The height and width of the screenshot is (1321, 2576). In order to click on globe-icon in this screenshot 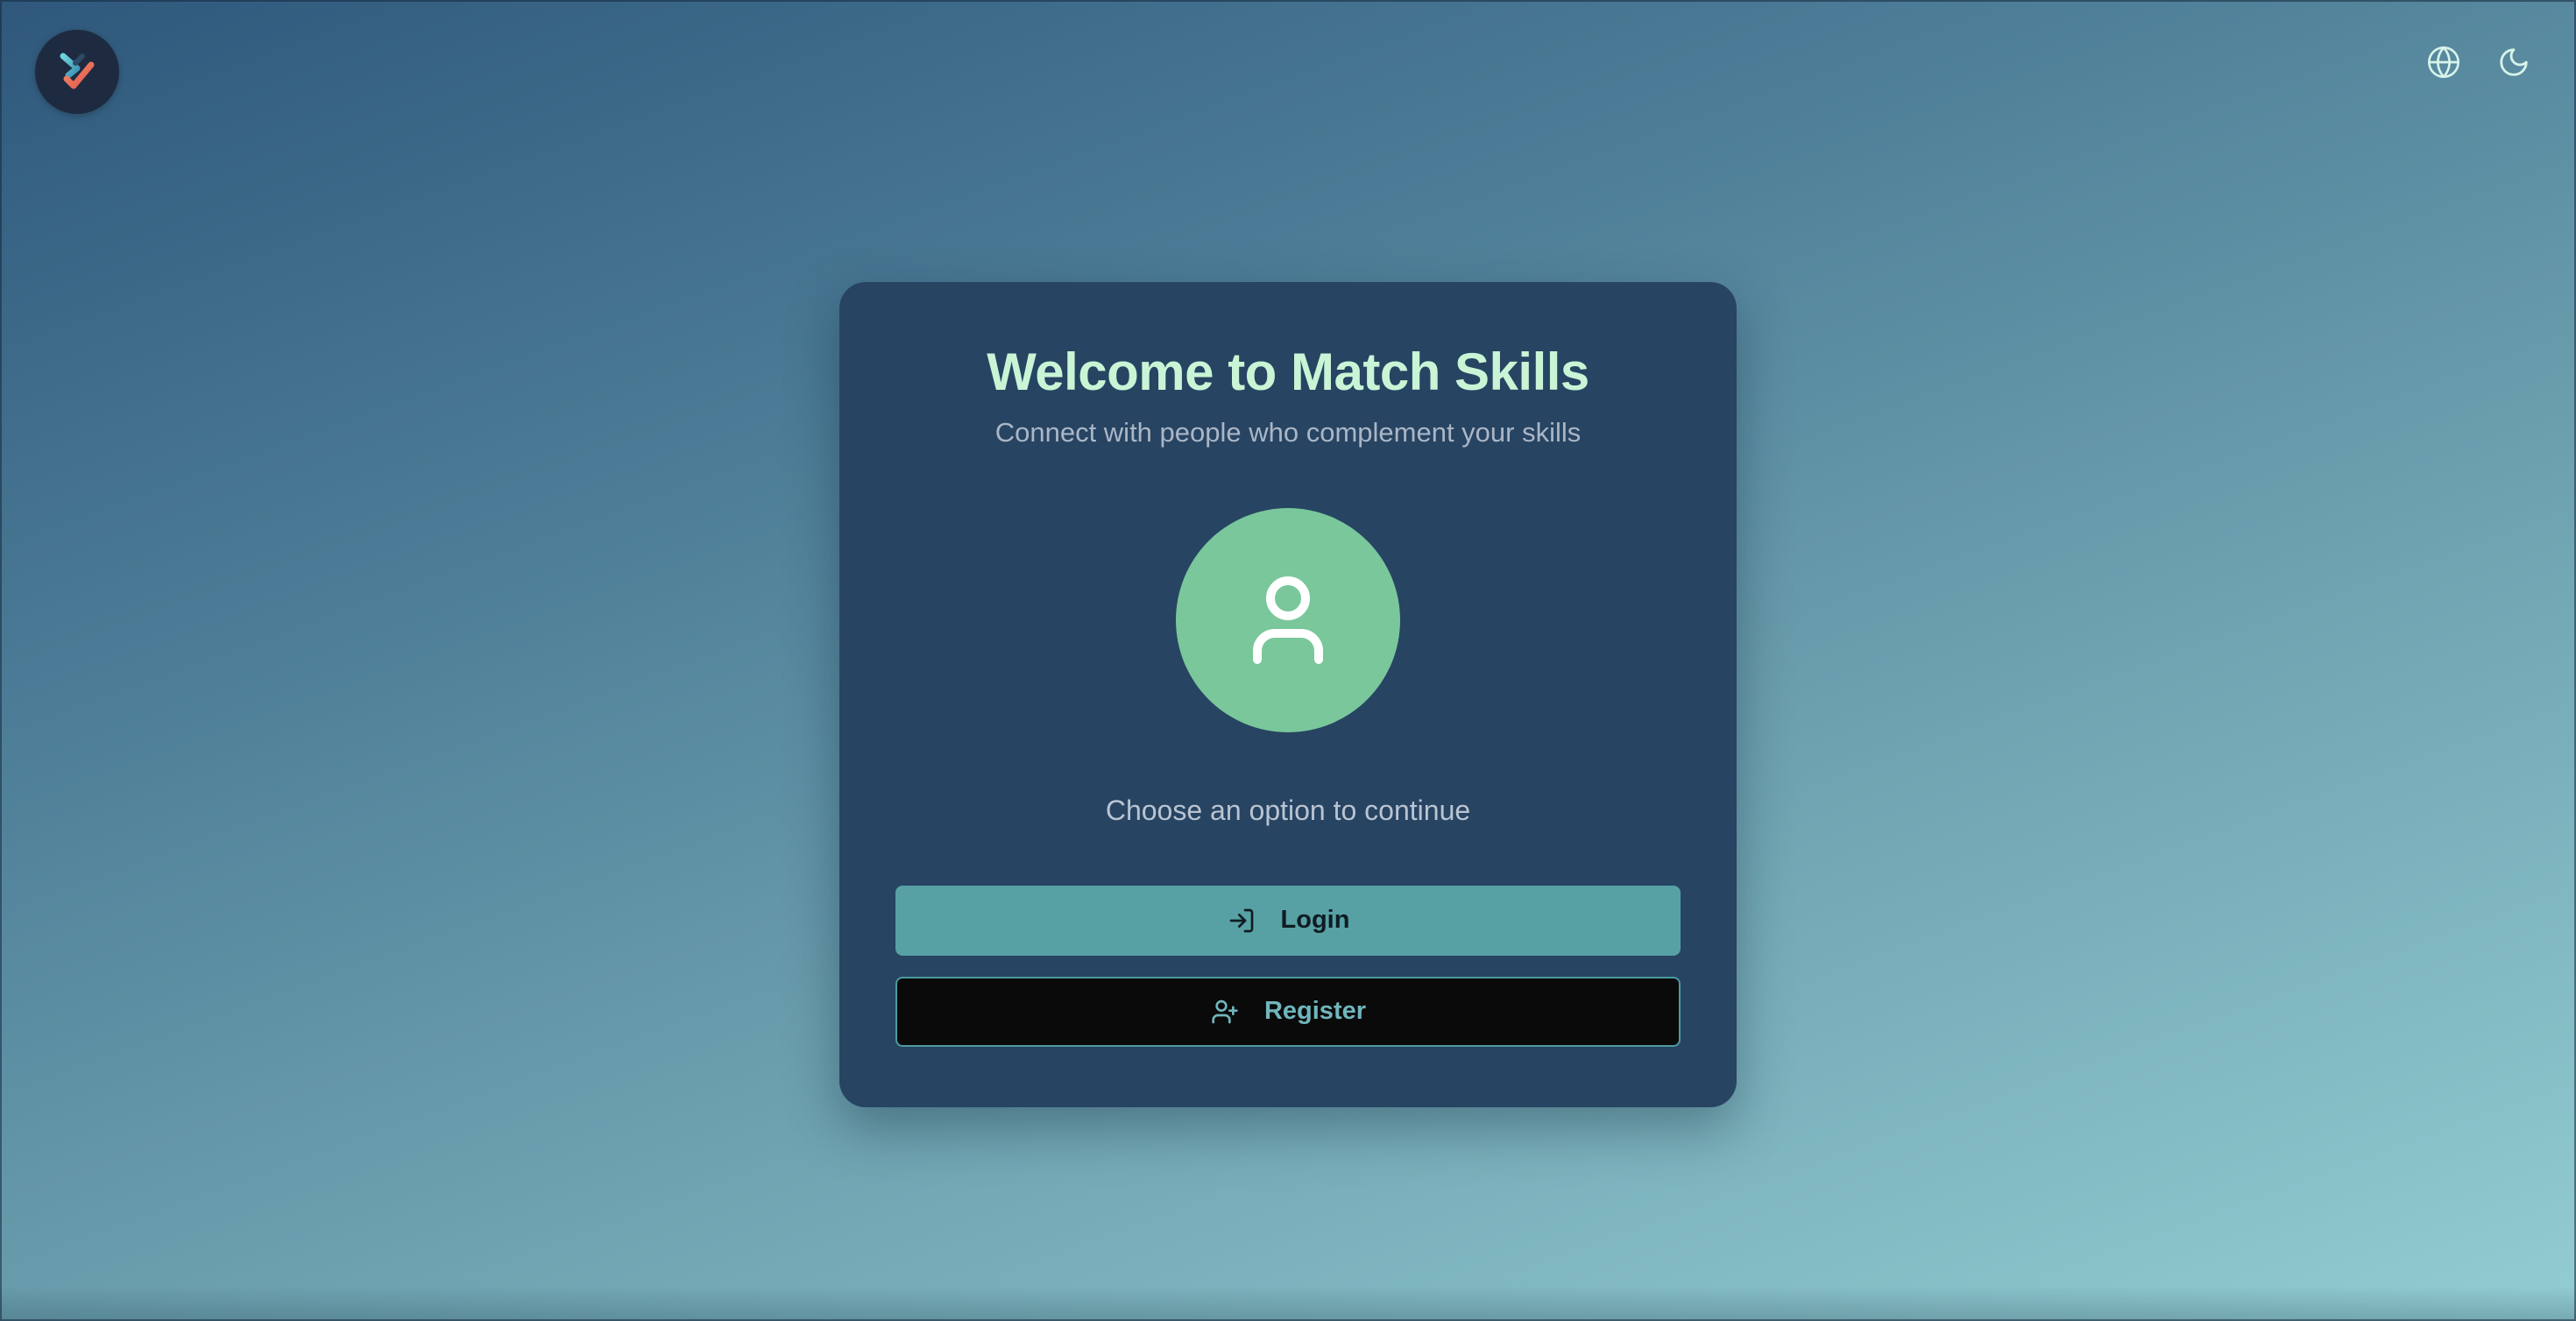, I will do `click(2443, 62)`.